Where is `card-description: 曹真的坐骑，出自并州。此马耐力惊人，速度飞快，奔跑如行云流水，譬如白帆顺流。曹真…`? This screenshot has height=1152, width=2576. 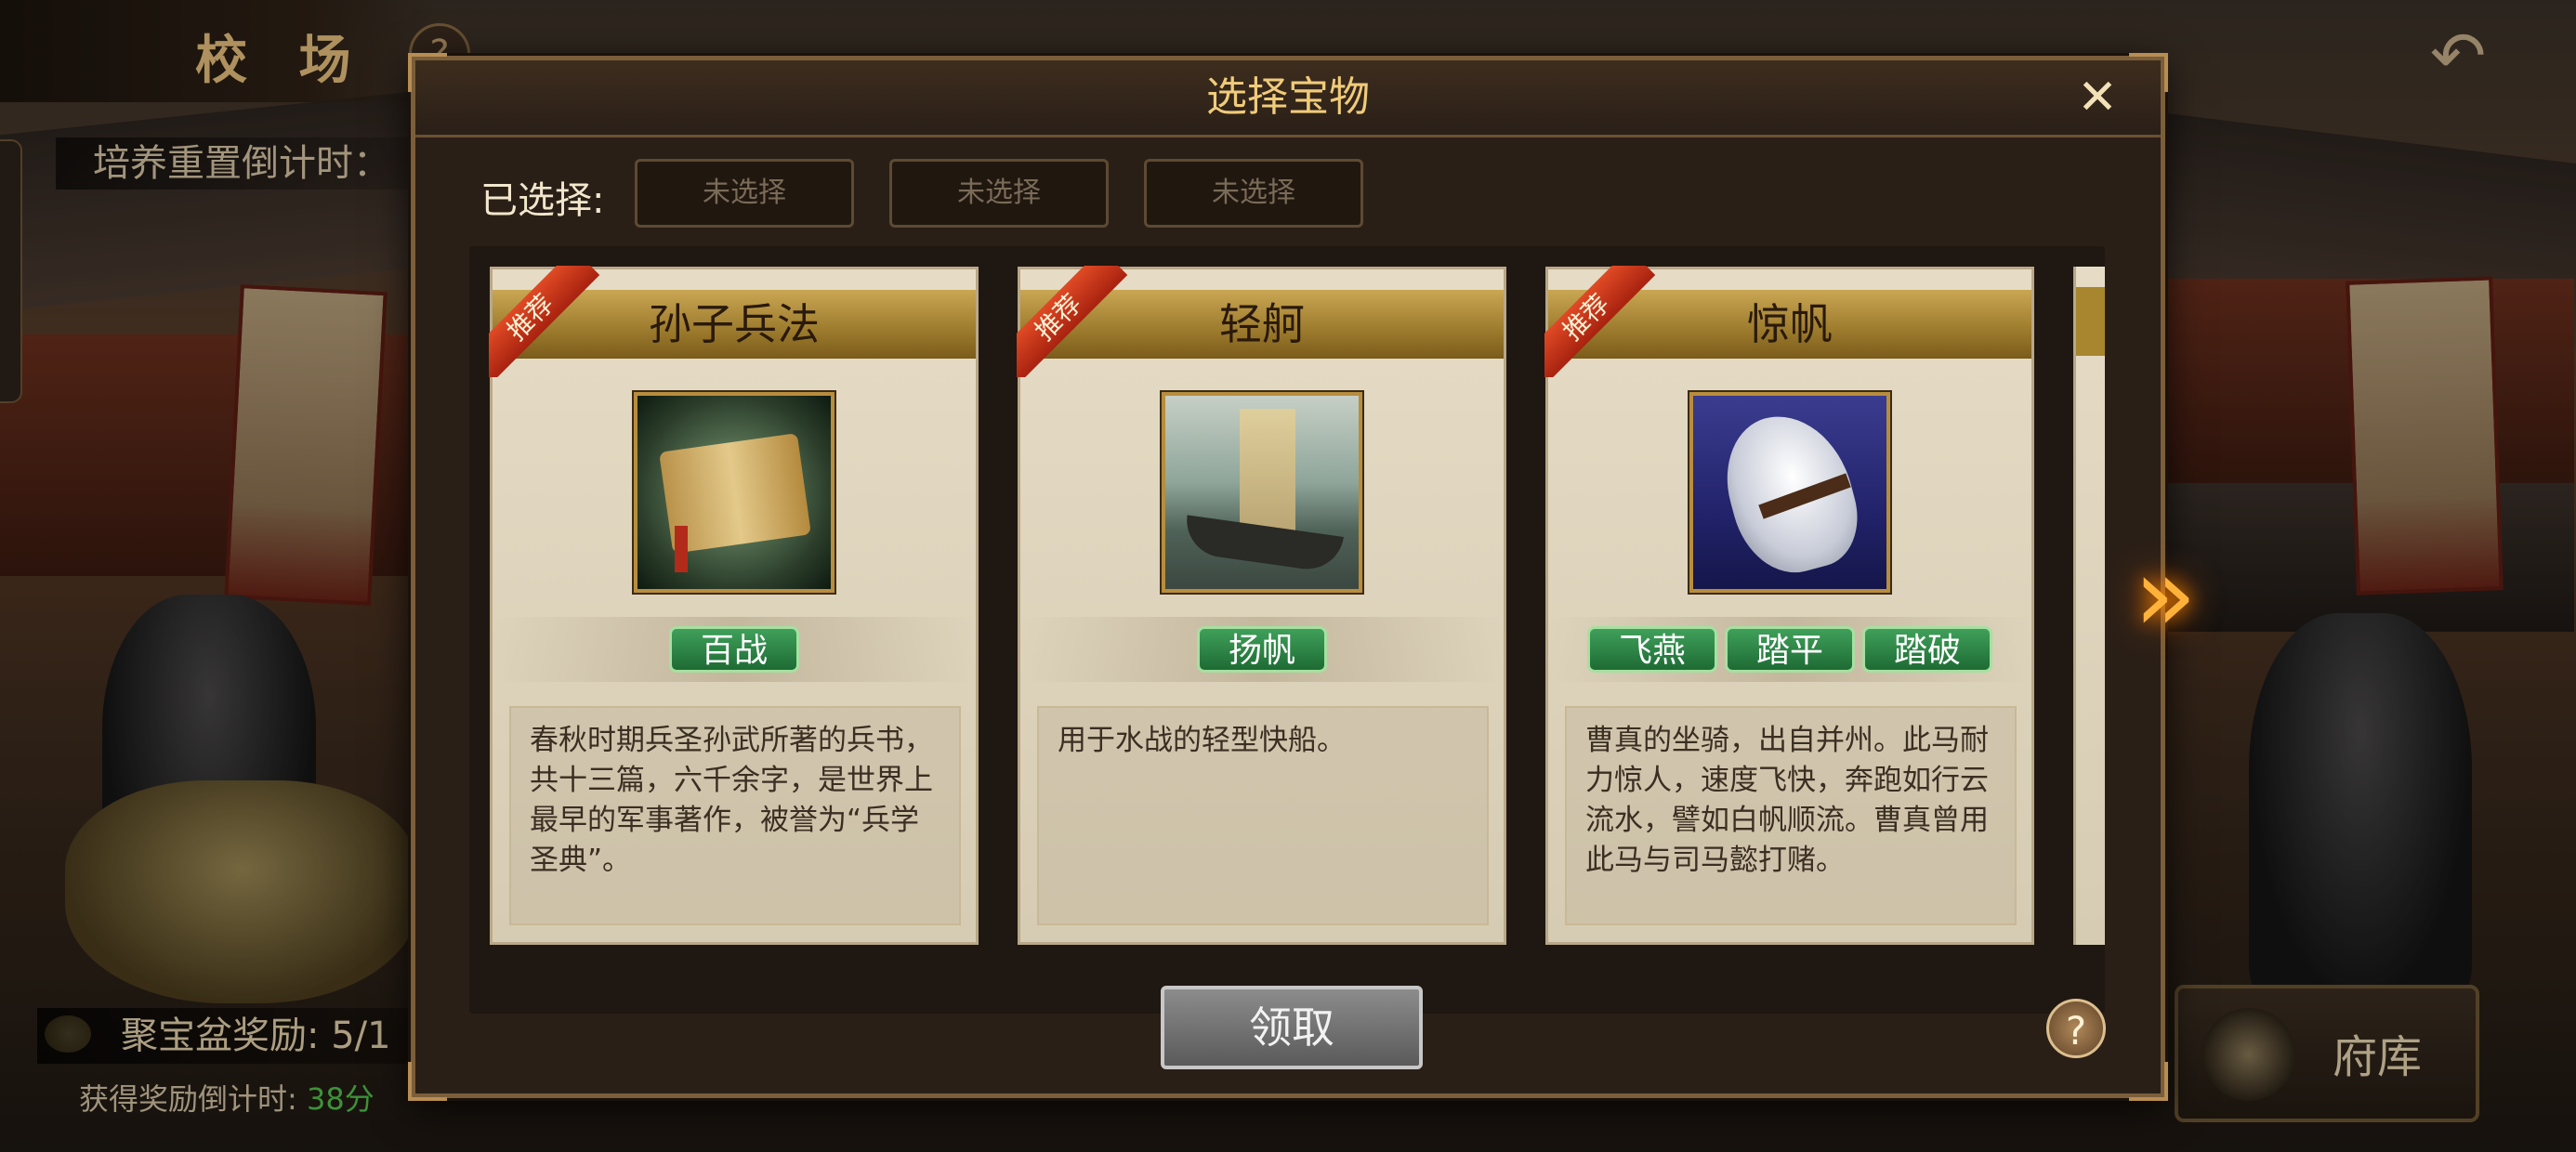 card-description: 曹真的坐骑，出自并州。此马耐力惊人，速度飞快，奔跑如行云流水，譬如白帆顺流。曹真… is located at coordinates (1791, 815).